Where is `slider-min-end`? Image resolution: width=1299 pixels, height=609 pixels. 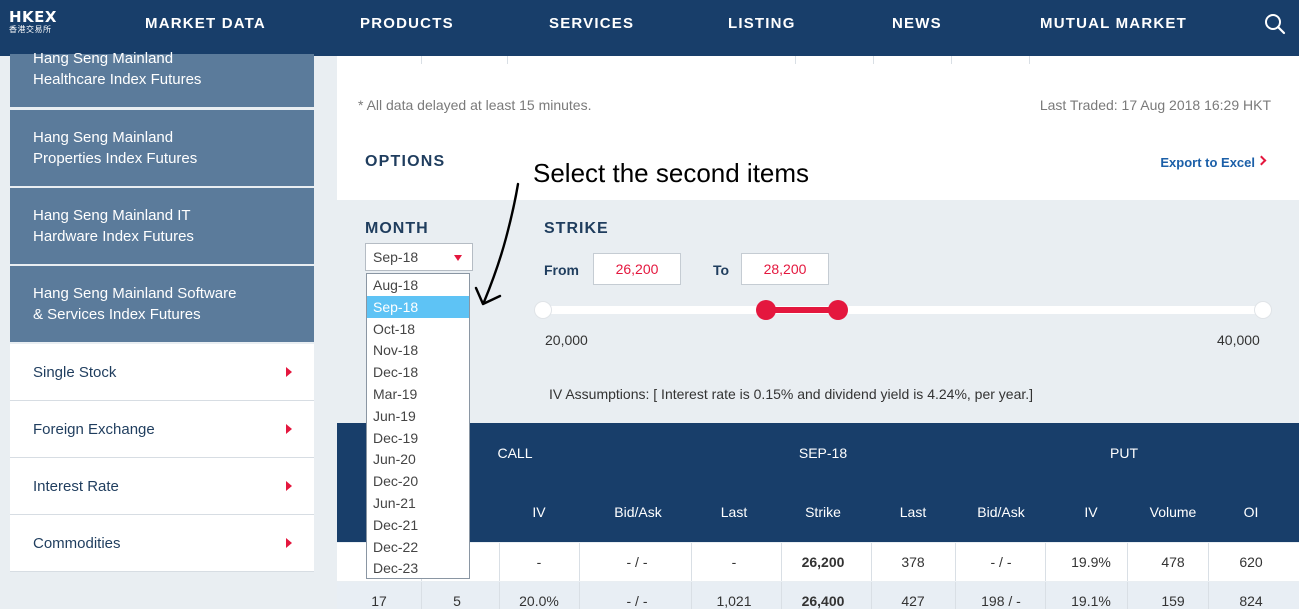
slider-min-end is located at coordinates (543, 310).